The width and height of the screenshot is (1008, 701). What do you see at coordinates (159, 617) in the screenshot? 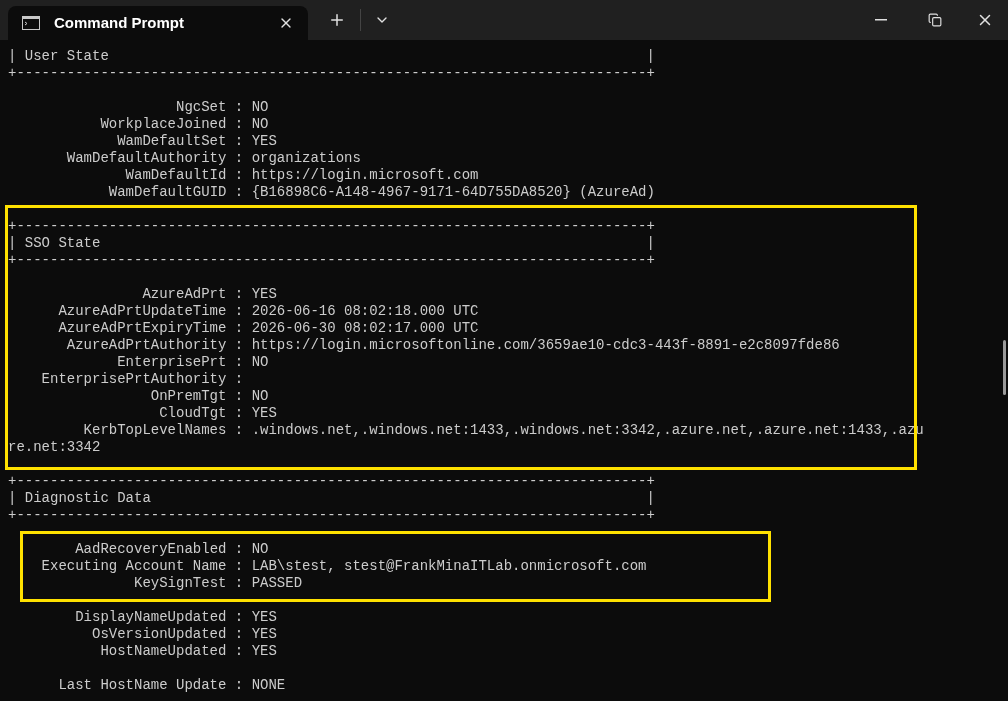
I see `field-label: DisplayNameUpdated :` at bounding box center [159, 617].